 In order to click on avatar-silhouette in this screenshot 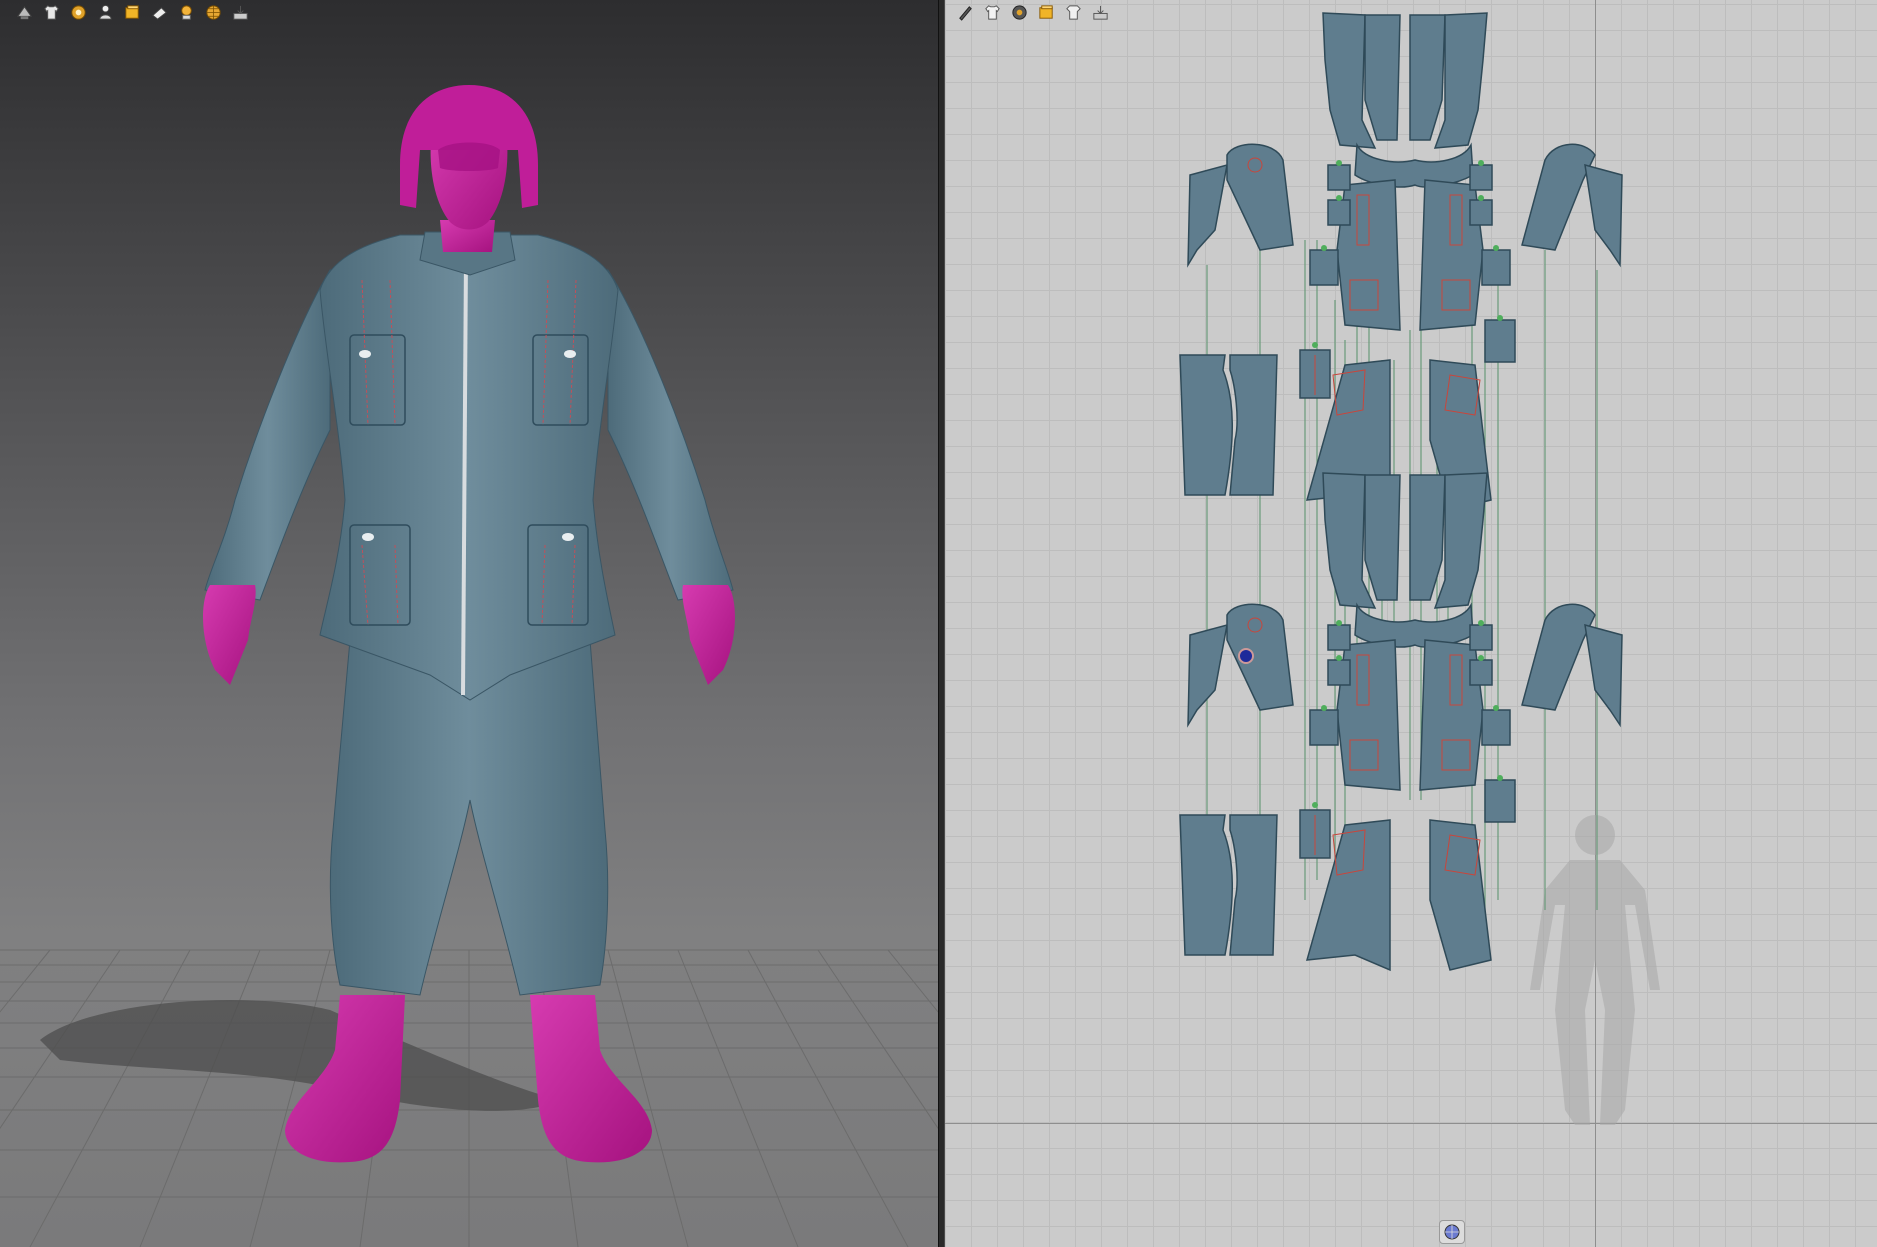, I will do `click(1595, 970)`.